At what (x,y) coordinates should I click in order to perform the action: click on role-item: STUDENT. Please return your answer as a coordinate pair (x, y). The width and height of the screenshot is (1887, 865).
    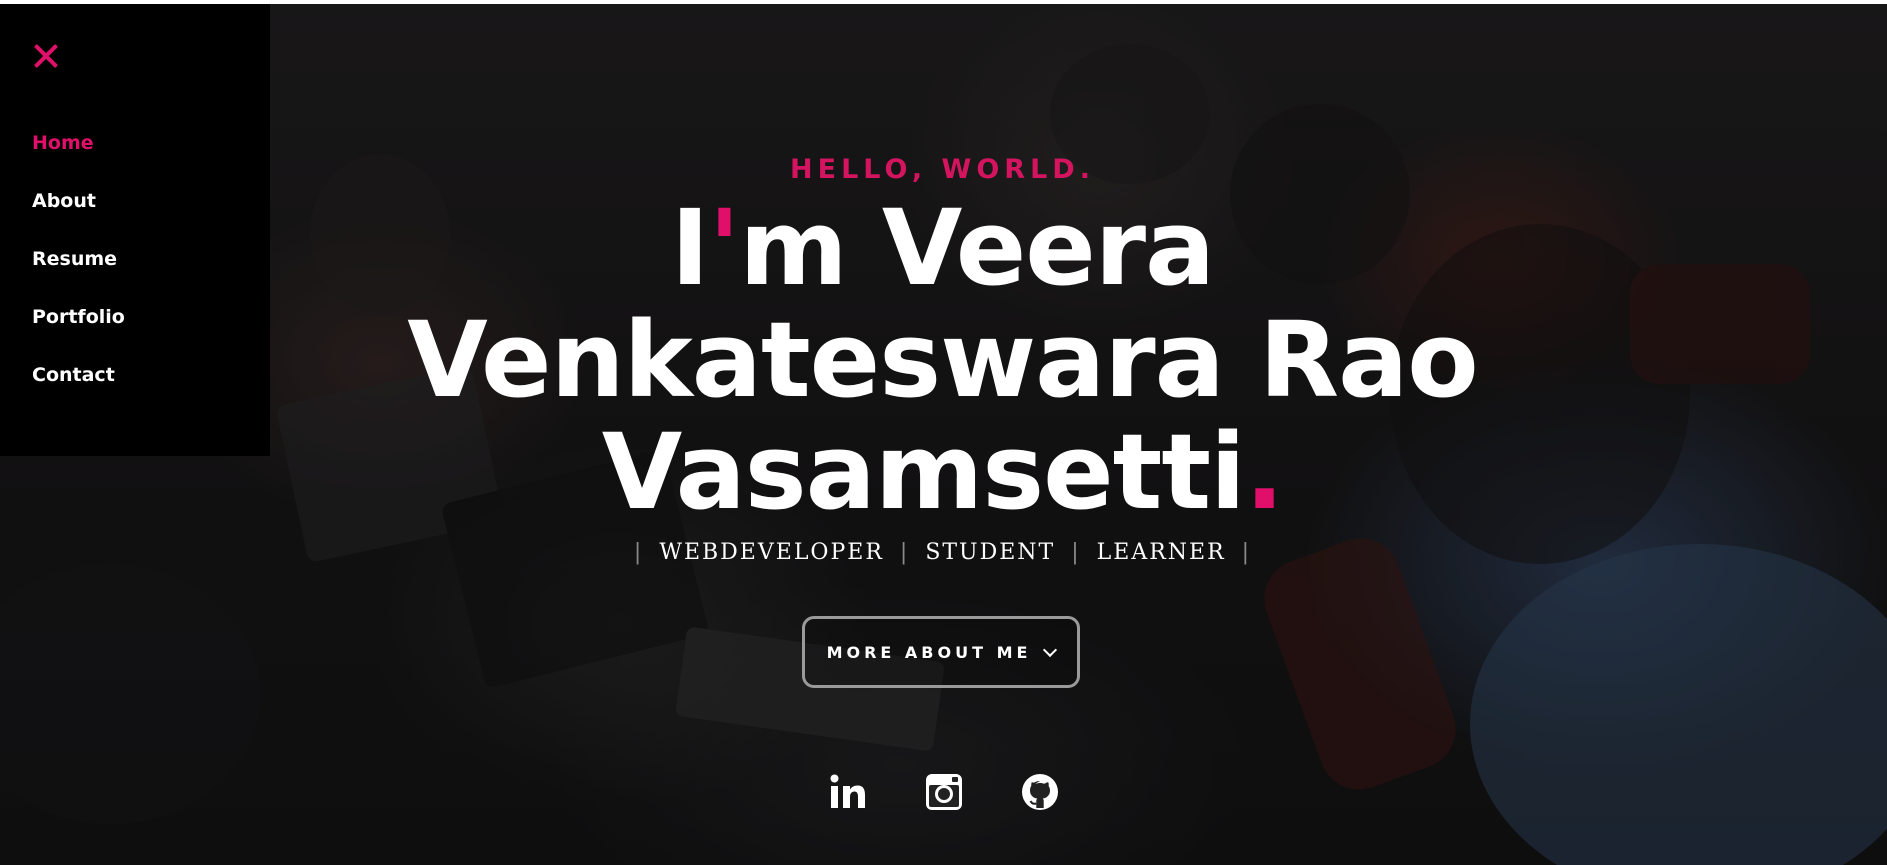
    Looking at the image, I should click on (990, 552).